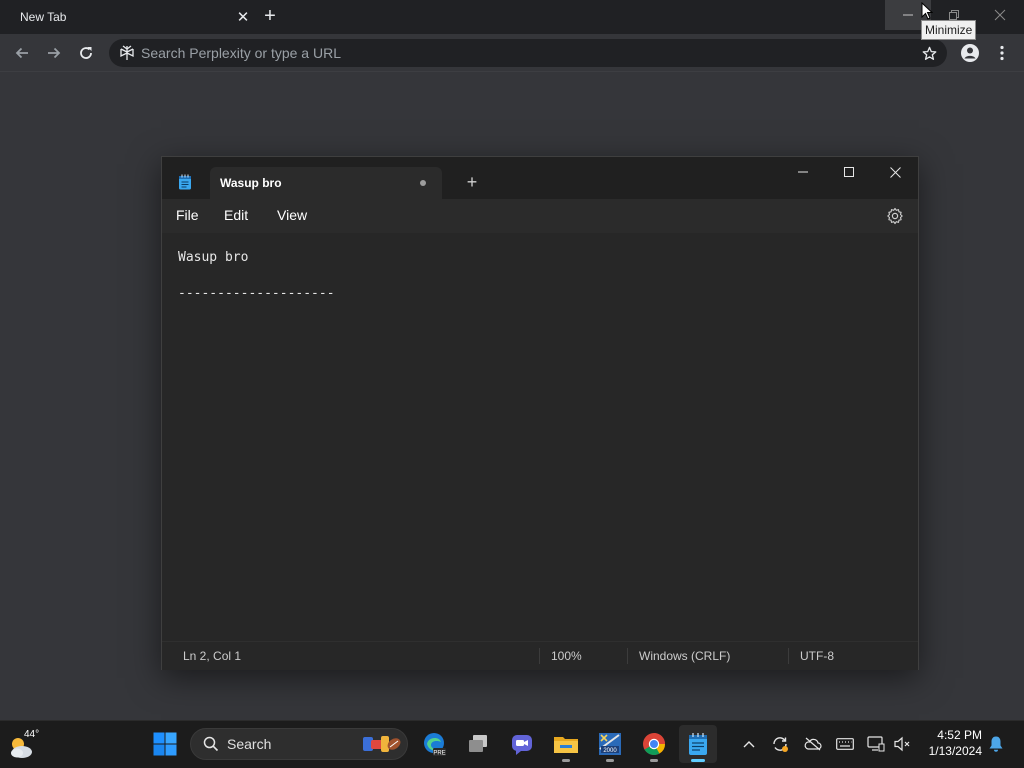 The image size is (1024, 768). Describe the element at coordinates (959, 735) in the screenshot. I see `clock-time: 4:52 PM` at that location.